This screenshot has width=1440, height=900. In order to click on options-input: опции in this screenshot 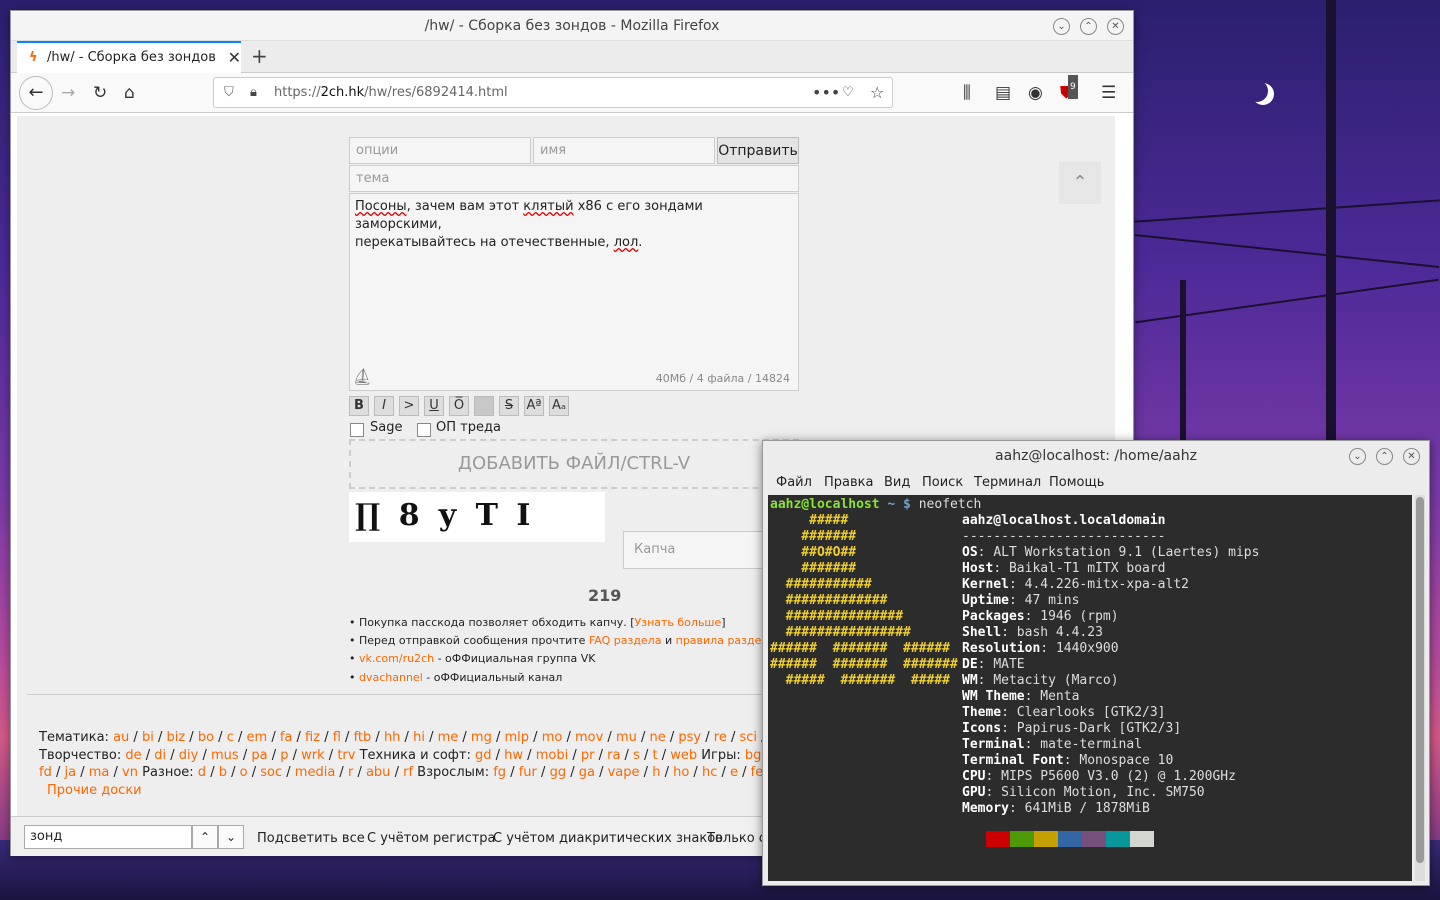, I will do `click(440, 150)`.